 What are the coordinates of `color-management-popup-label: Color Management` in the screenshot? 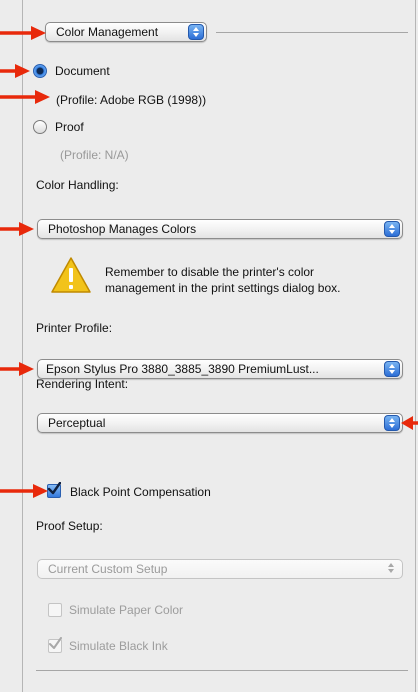 It's located at (107, 32).